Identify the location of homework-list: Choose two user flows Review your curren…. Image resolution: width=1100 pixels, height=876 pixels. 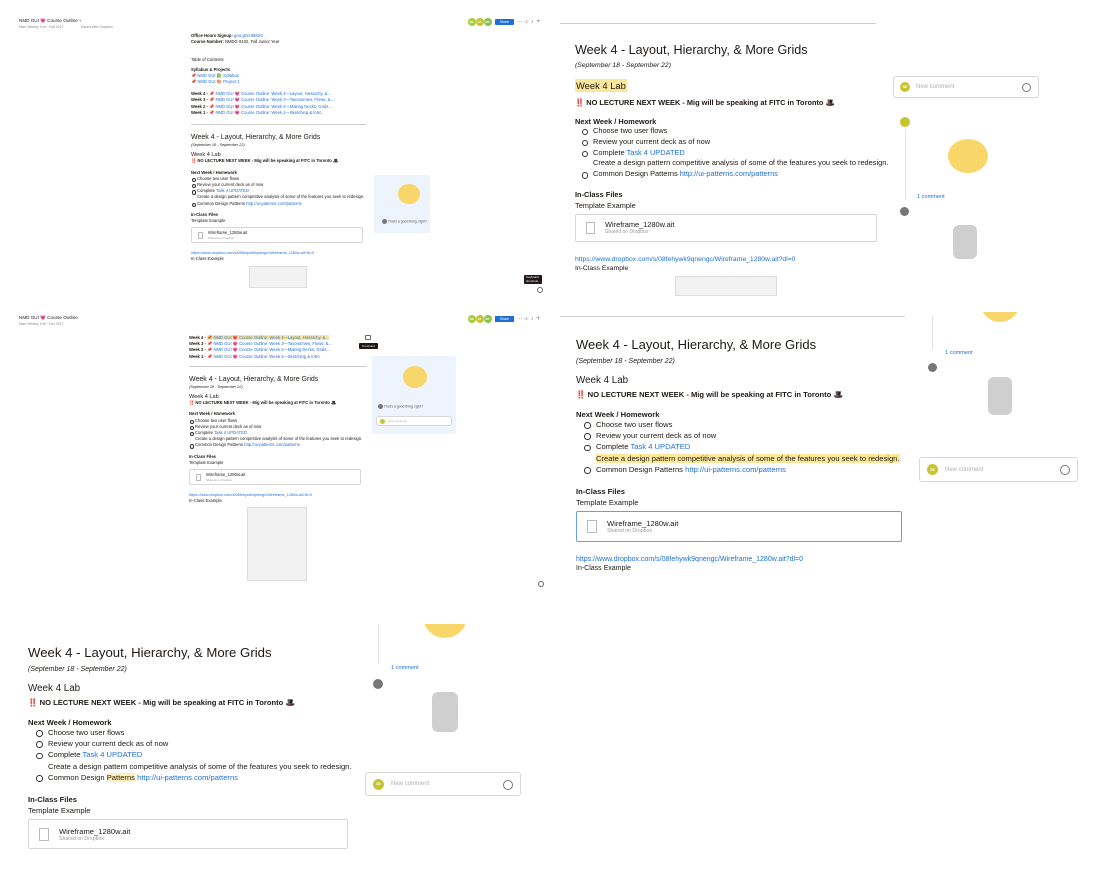
(200, 755).